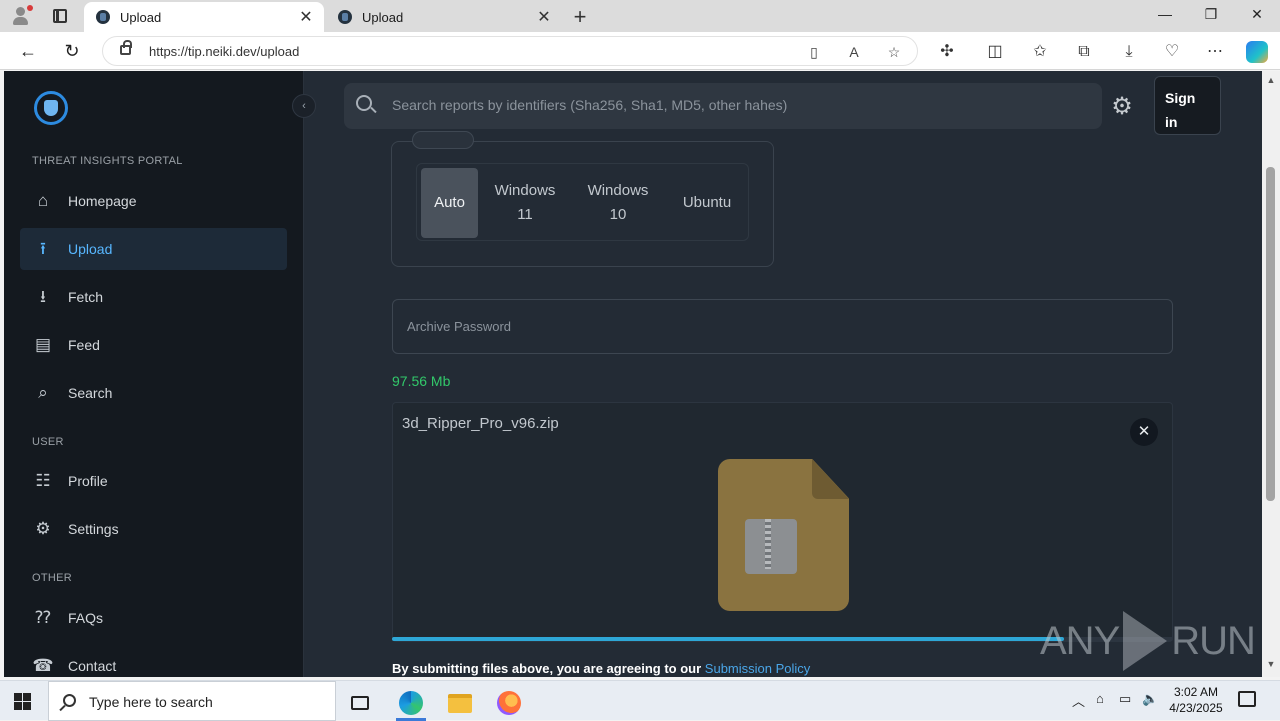  I want to click on file-explorer-icon, so click(460, 703).